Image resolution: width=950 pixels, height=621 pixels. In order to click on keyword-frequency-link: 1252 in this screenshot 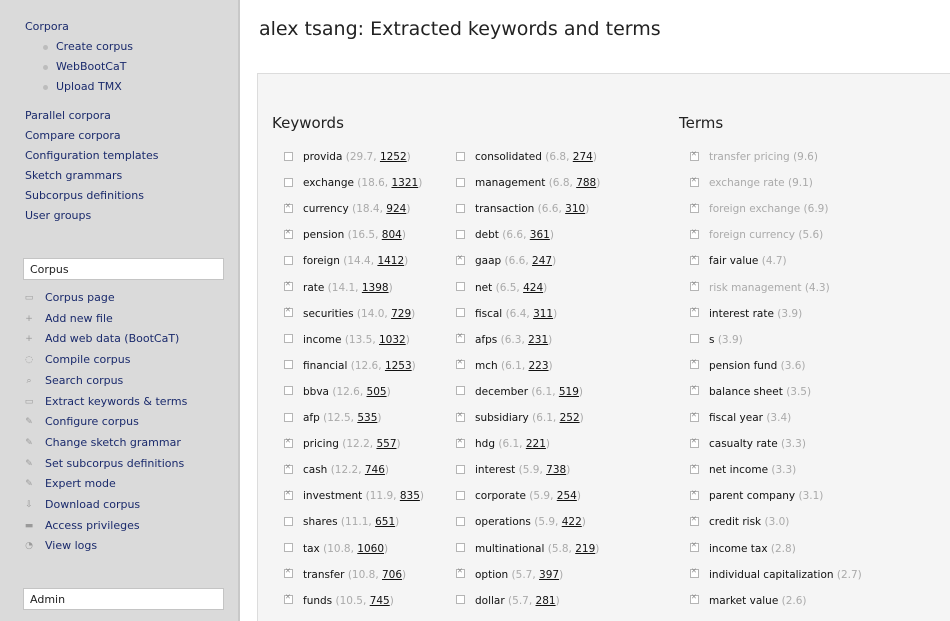, I will do `click(393, 157)`.